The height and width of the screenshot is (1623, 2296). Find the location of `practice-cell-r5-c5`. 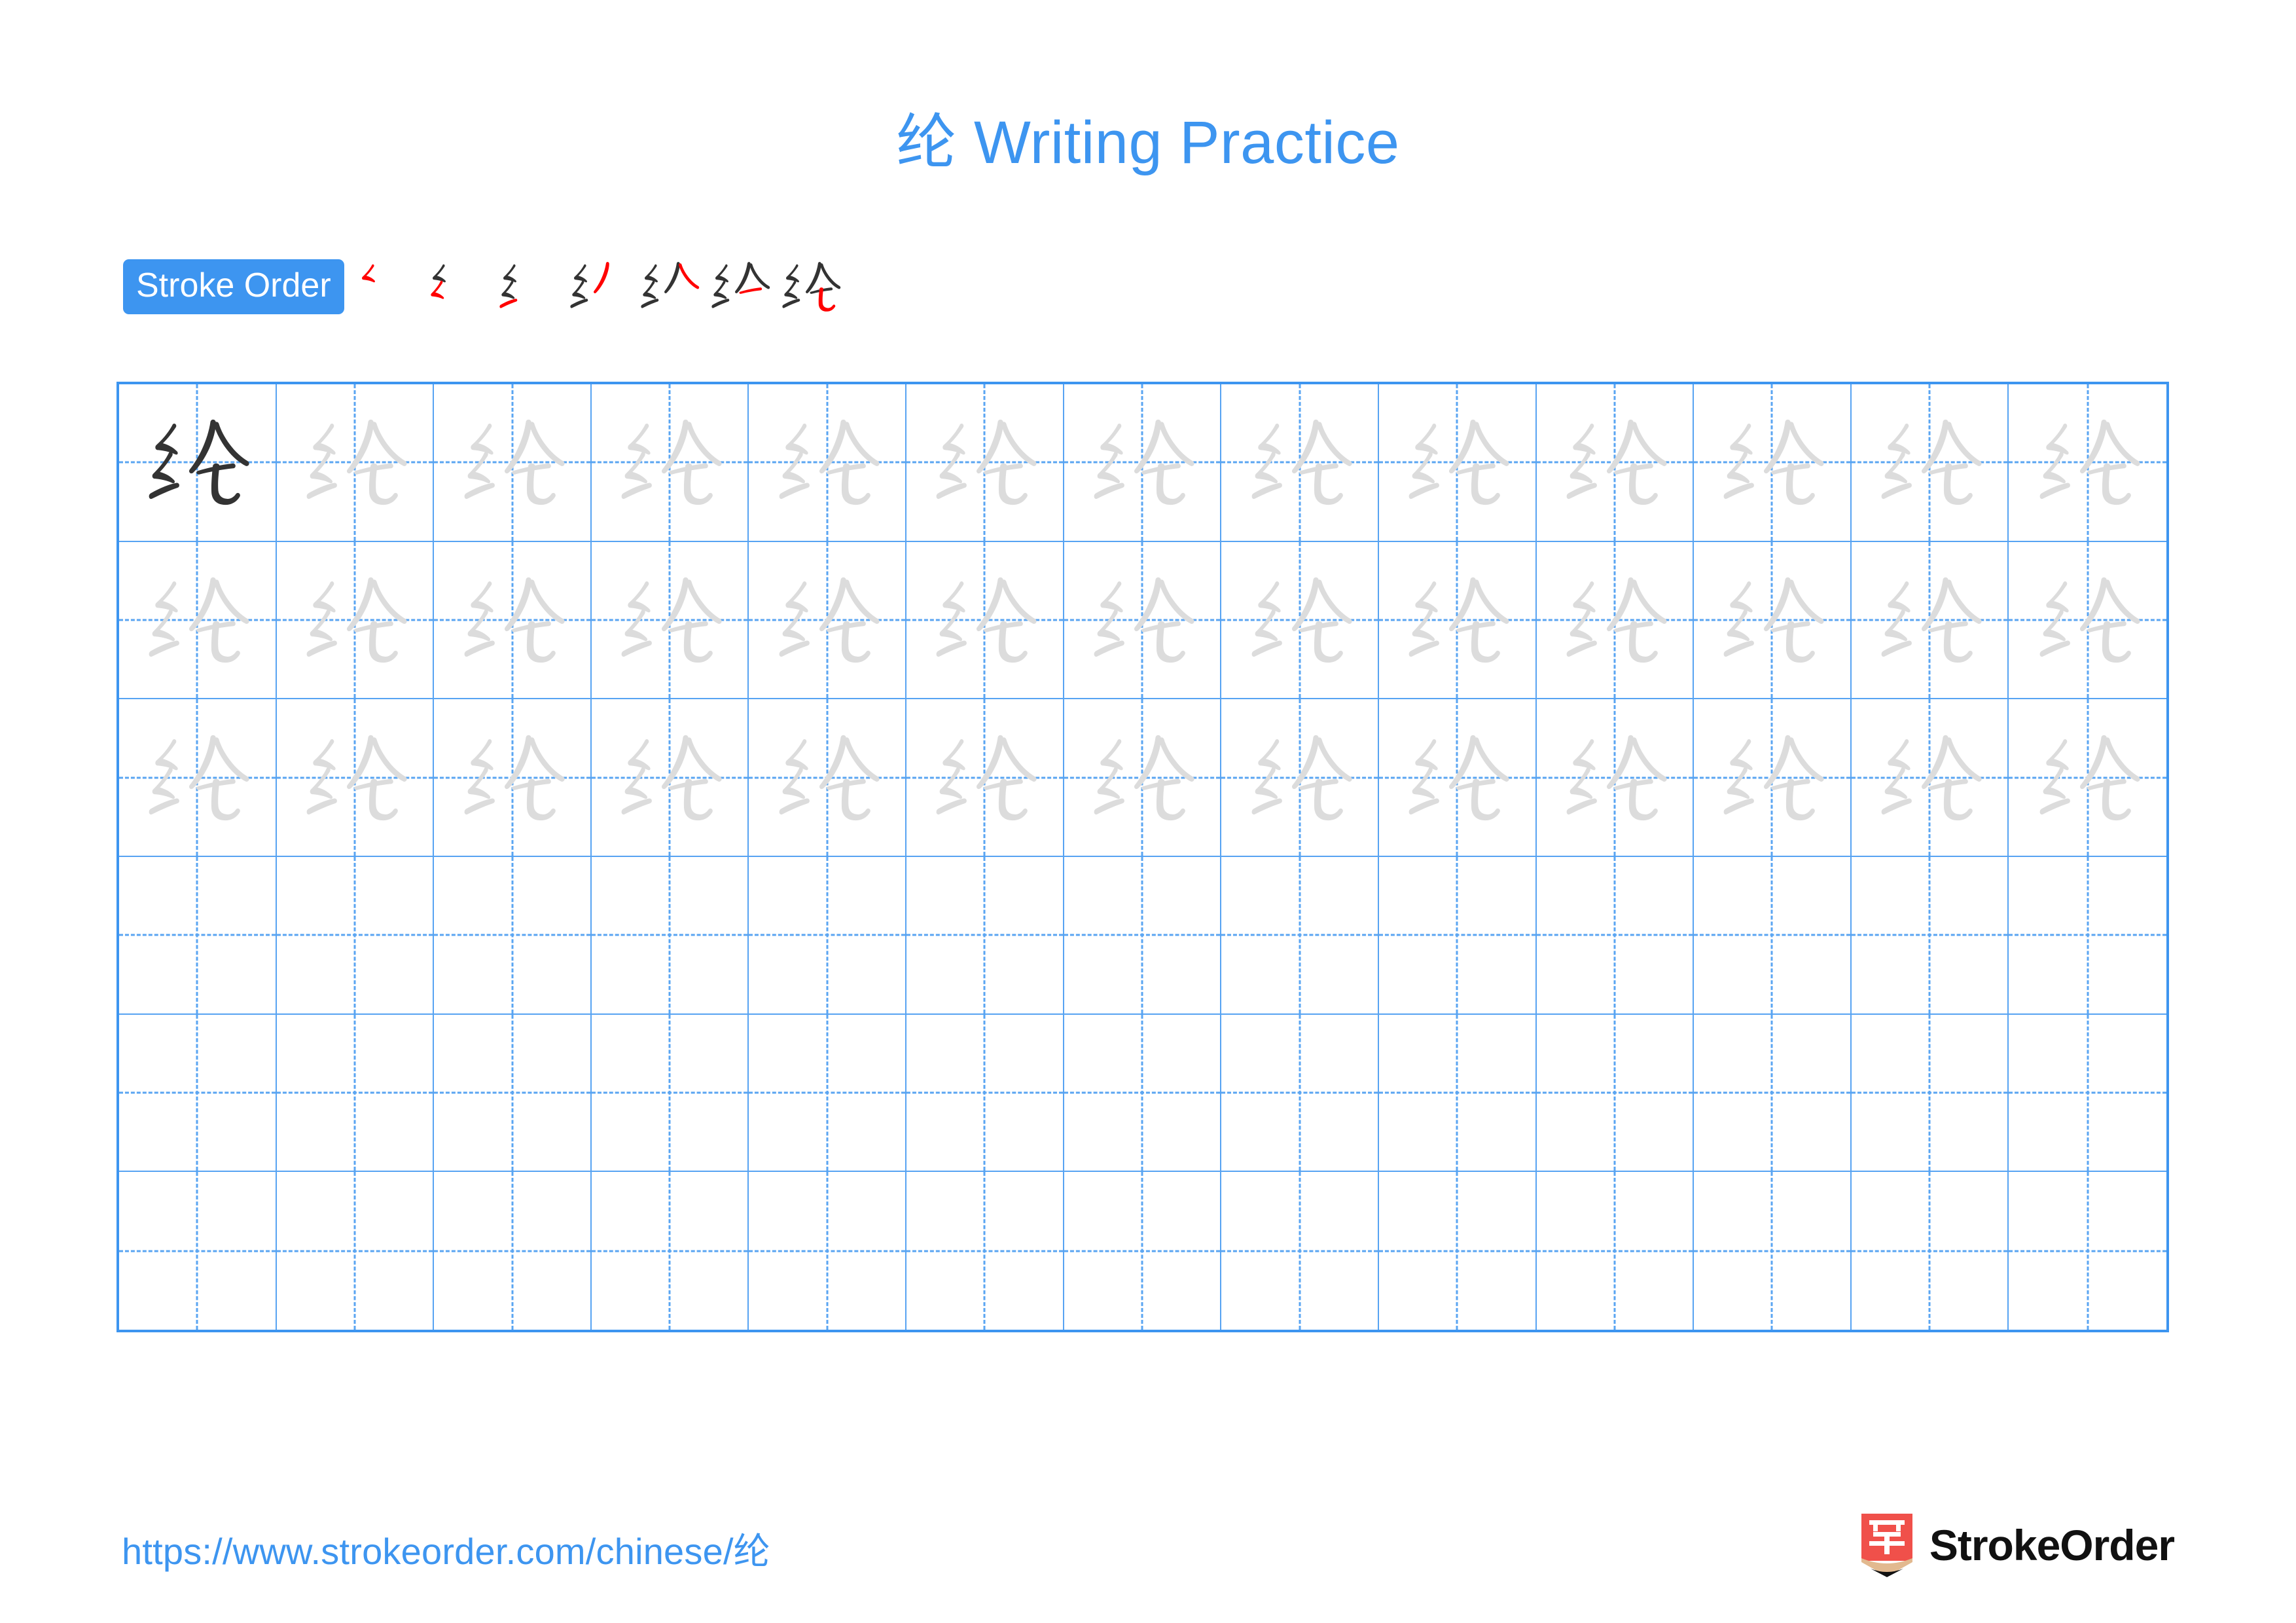

practice-cell-r5-c5 is located at coordinates (828, 1093).